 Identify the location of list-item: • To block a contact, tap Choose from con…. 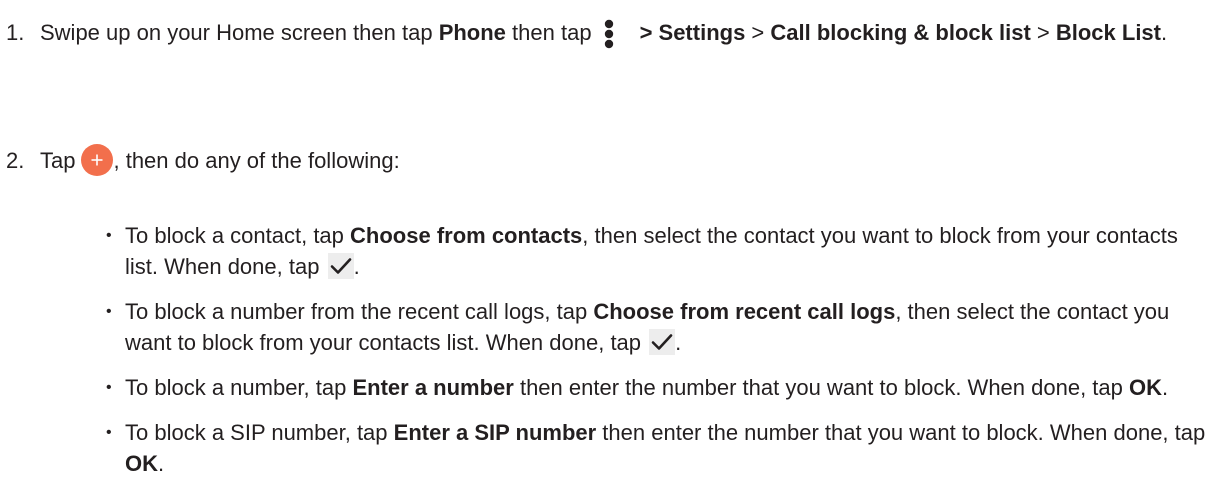
(661, 251).